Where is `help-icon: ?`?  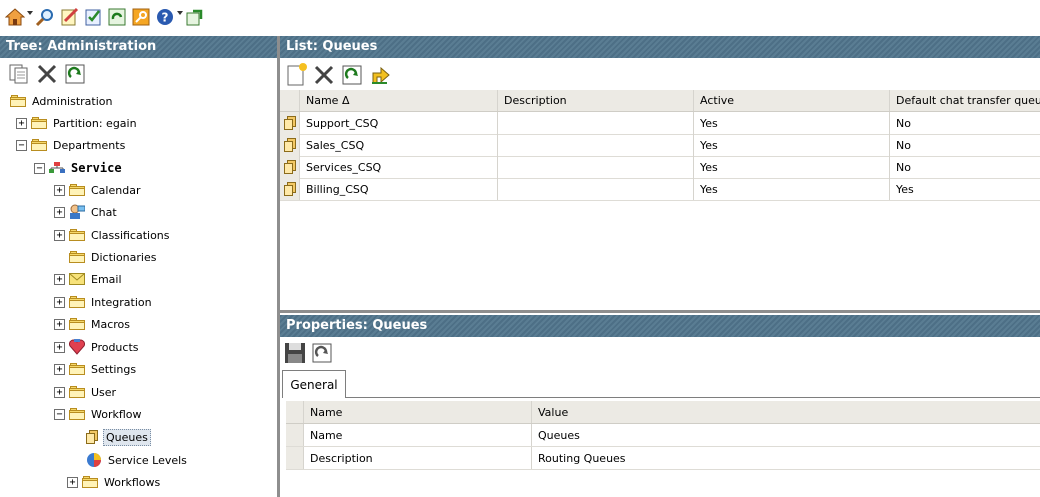
help-icon: ? is located at coordinates (165, 17).